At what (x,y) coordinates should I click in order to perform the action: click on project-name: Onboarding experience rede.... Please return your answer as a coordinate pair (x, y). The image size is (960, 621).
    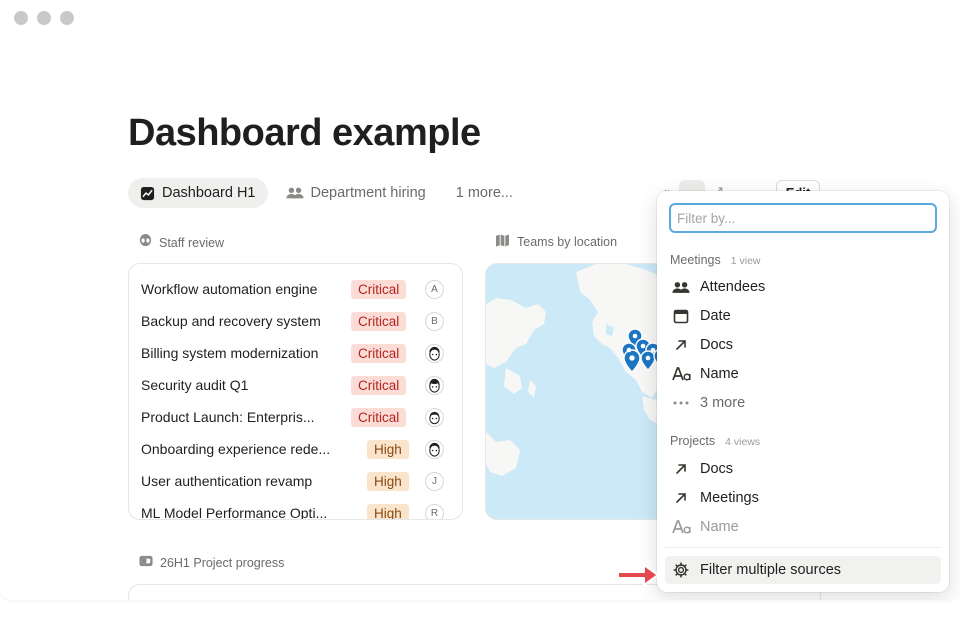
    Looking at the image, I should click on (236, 449).